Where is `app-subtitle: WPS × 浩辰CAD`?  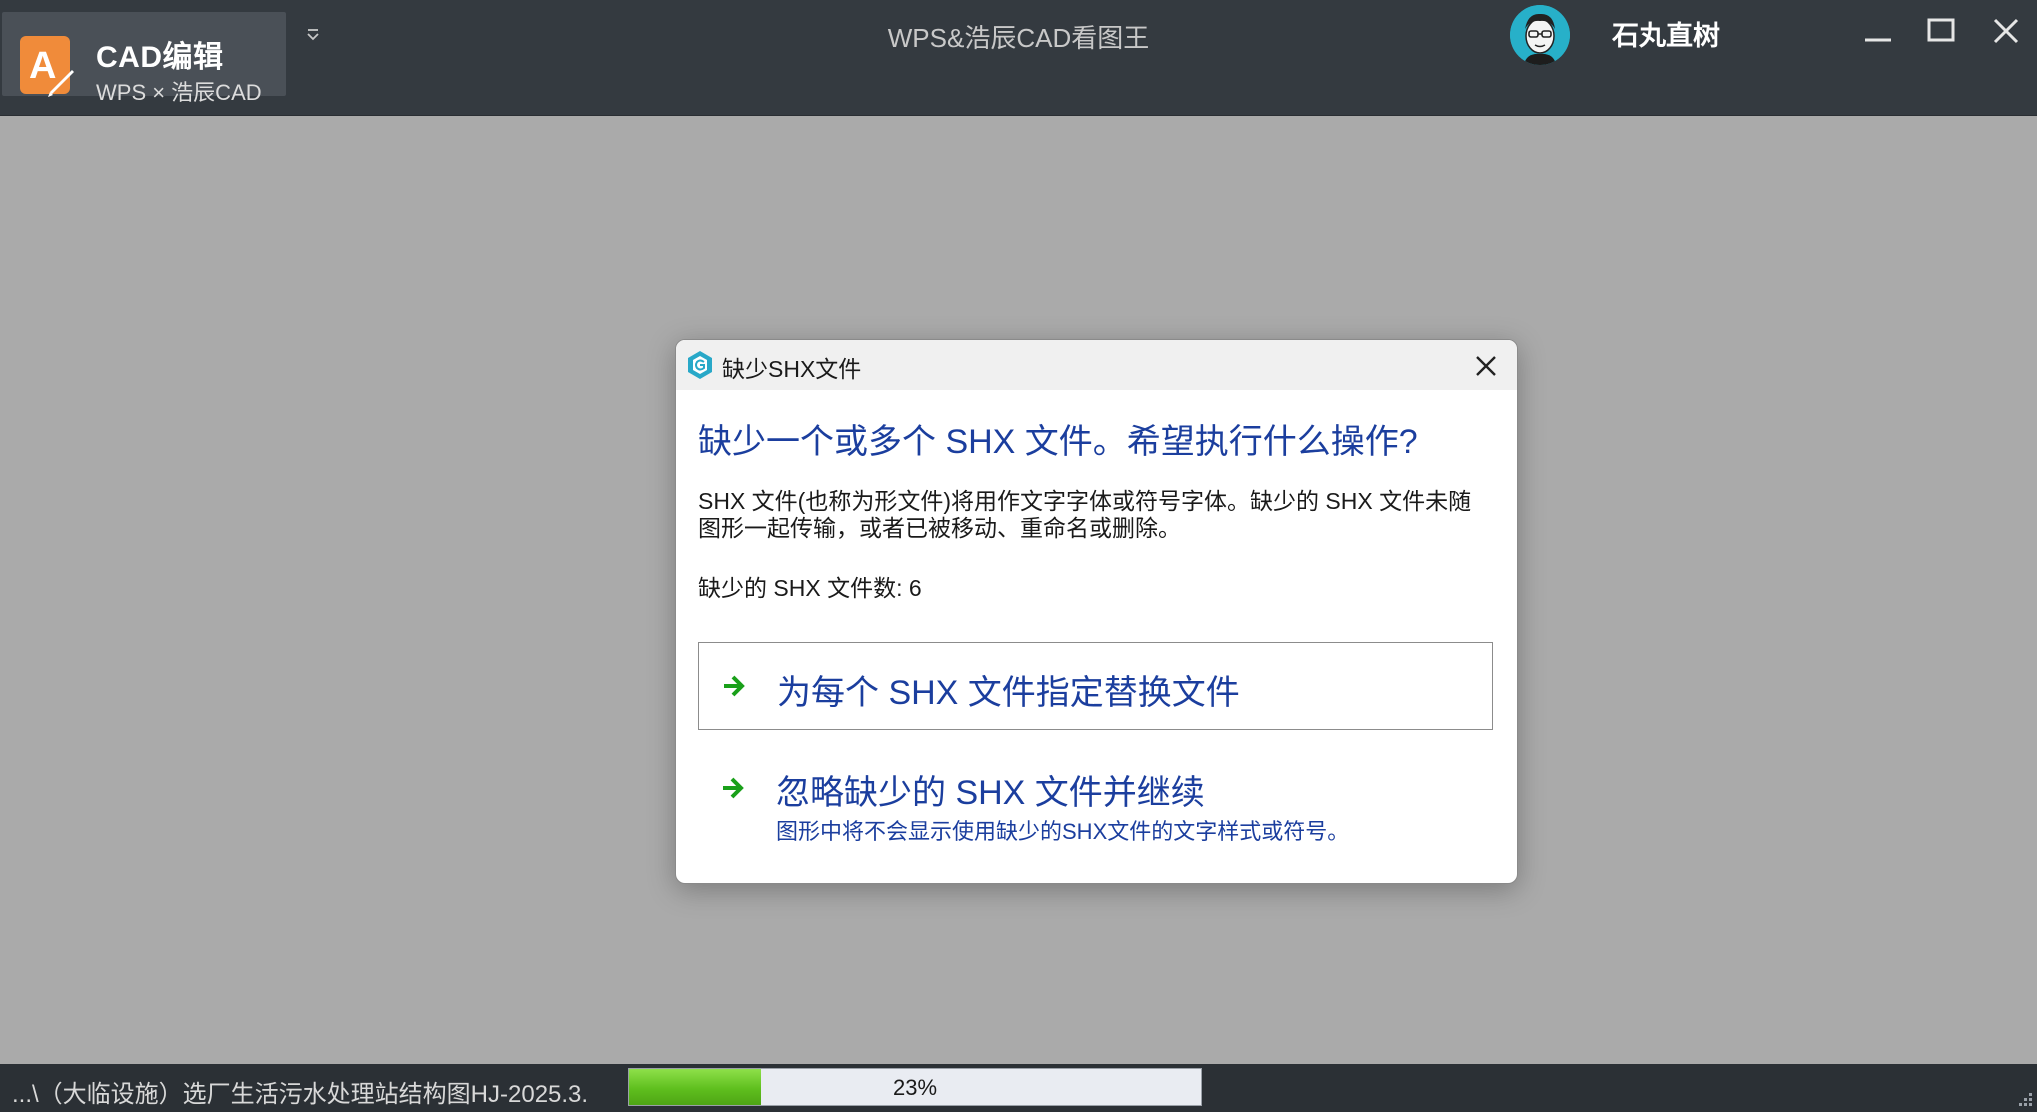
app-subtitle: WPS × 浩辰CAD is located at coordinates (179, 92).